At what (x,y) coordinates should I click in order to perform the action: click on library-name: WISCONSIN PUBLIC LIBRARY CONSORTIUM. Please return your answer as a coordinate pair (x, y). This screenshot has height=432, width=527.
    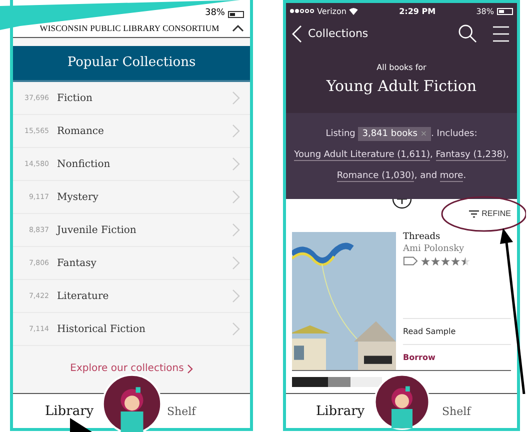
    Looking at the image, I should click on (129, 28).